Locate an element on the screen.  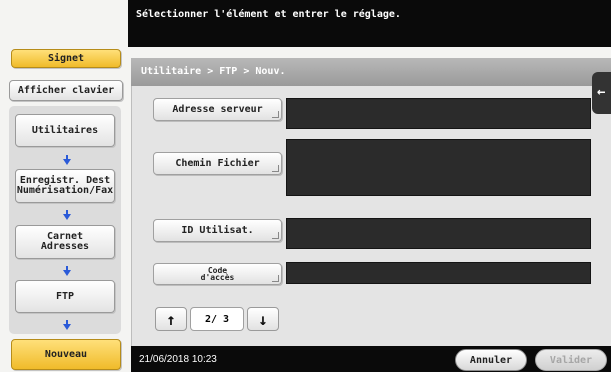
collapse-tab: ← is located at coordinates (601, 93).